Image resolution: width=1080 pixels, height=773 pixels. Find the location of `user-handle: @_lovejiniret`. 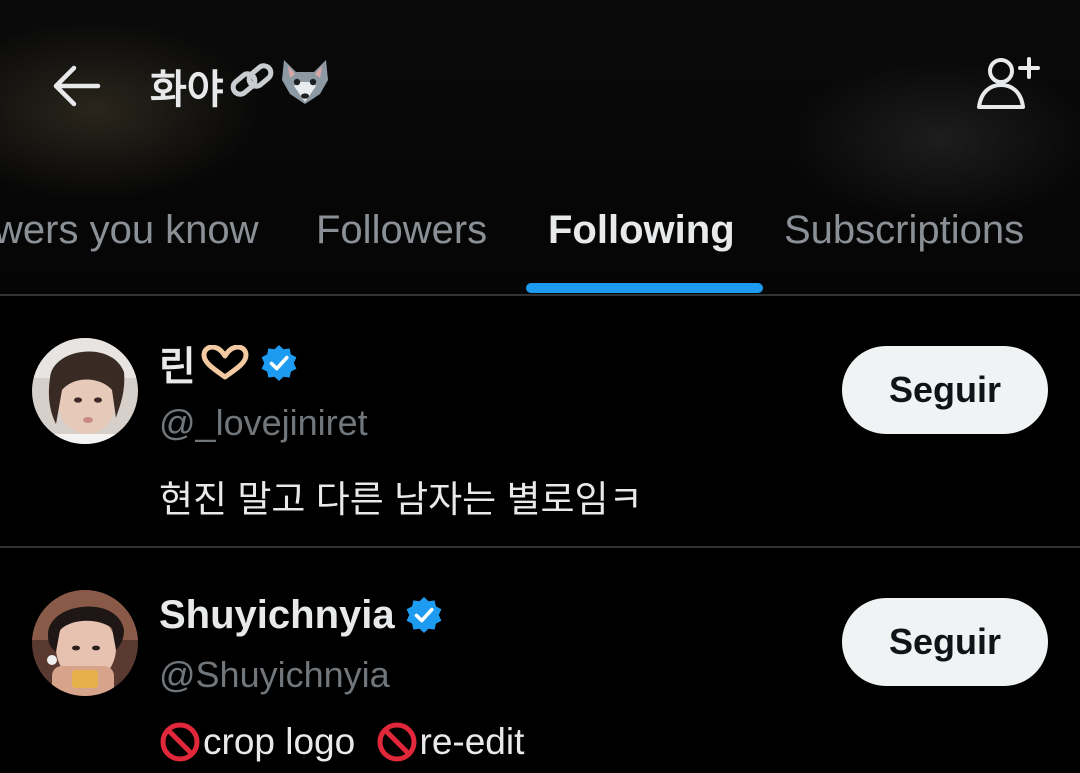

user-handle: @_lovejiniret is located at coordinates (263, 422).